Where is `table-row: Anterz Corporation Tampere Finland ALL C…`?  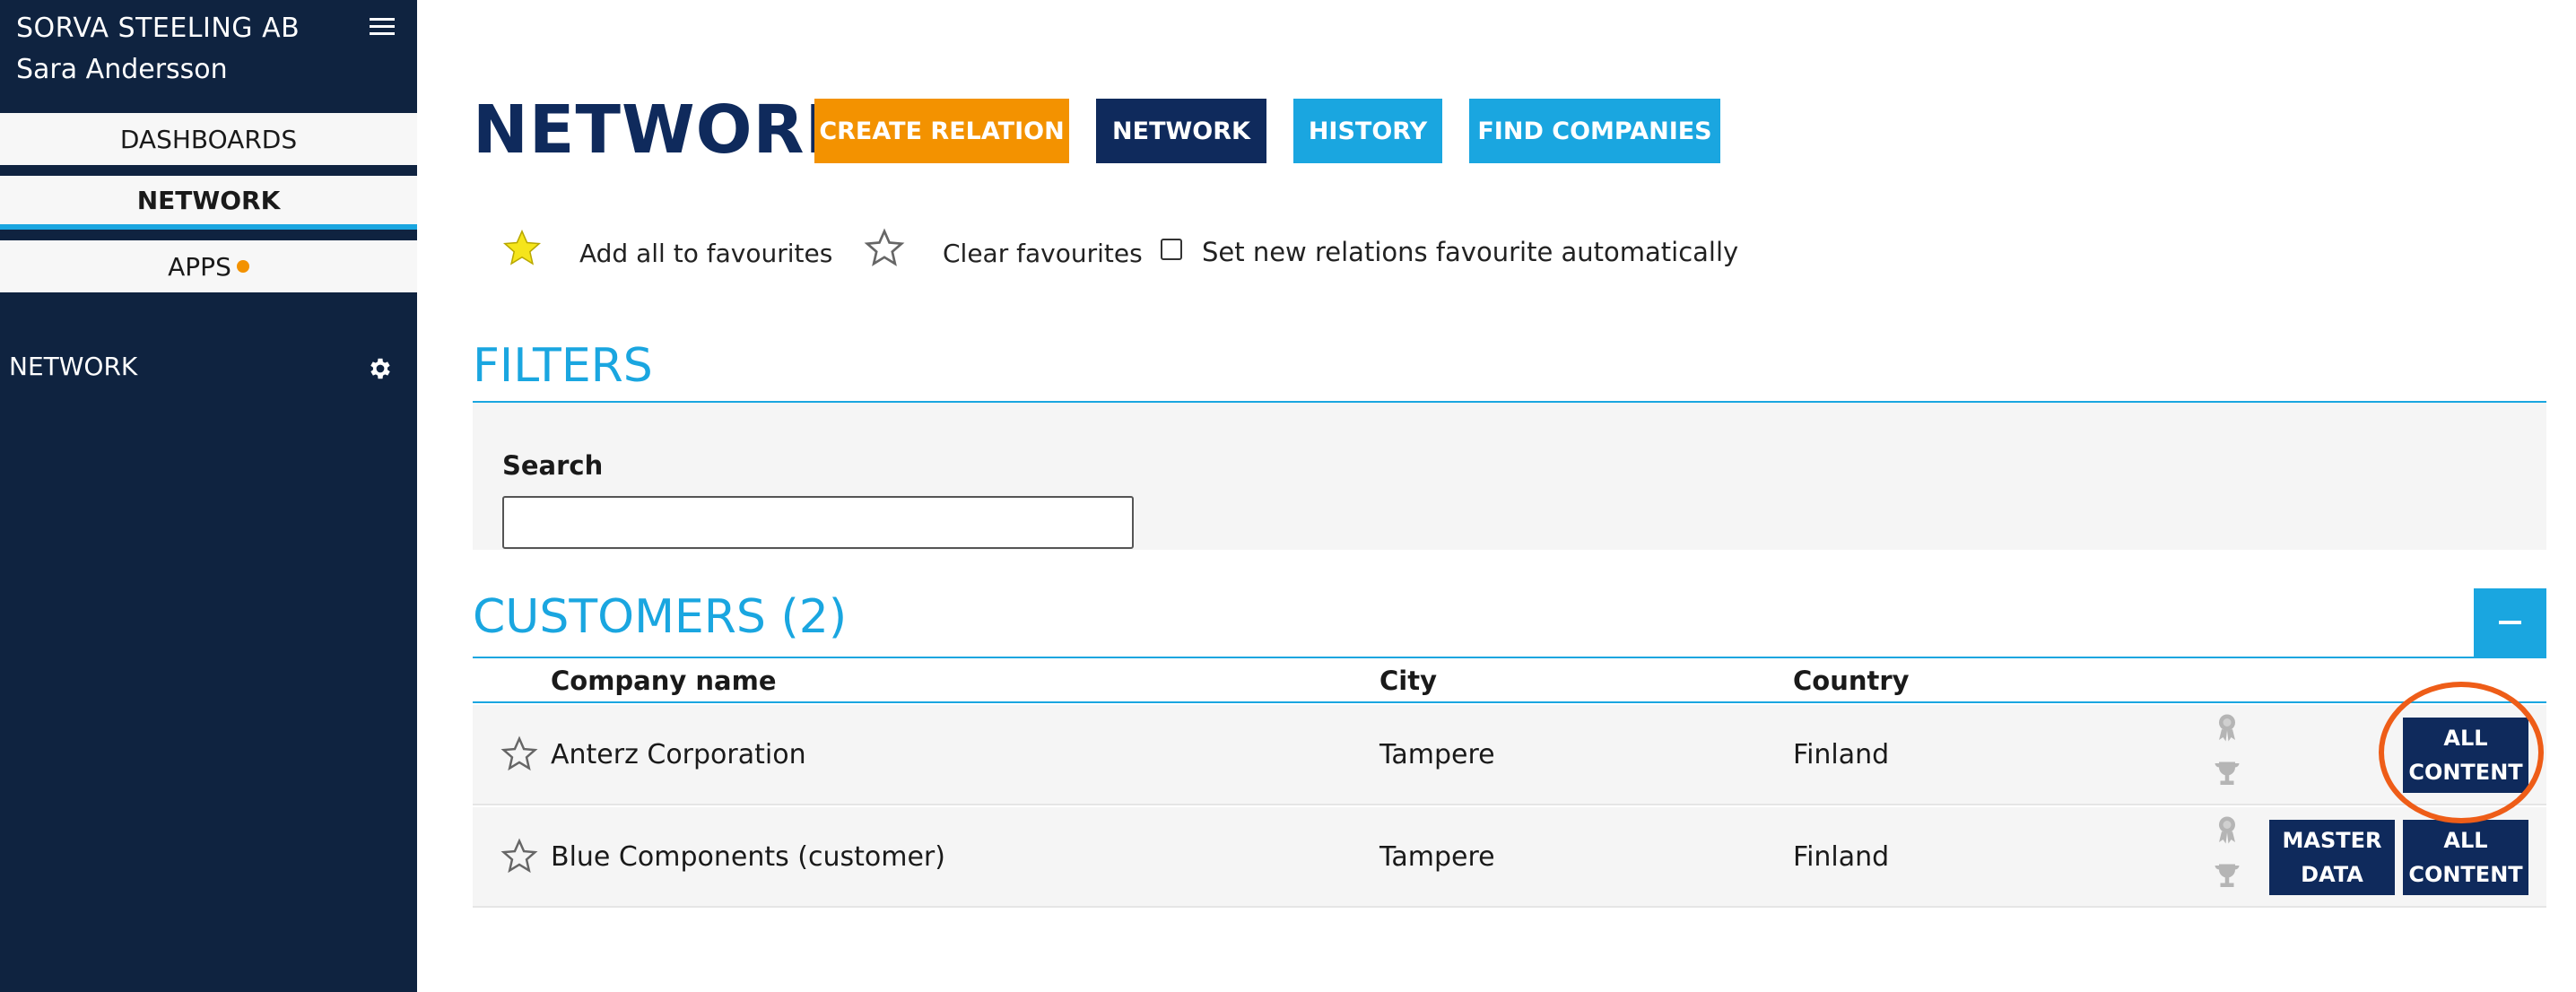
table-row: Anterz Corporation Tampere Finland ALL C… is located at coordinates (1509, 755).